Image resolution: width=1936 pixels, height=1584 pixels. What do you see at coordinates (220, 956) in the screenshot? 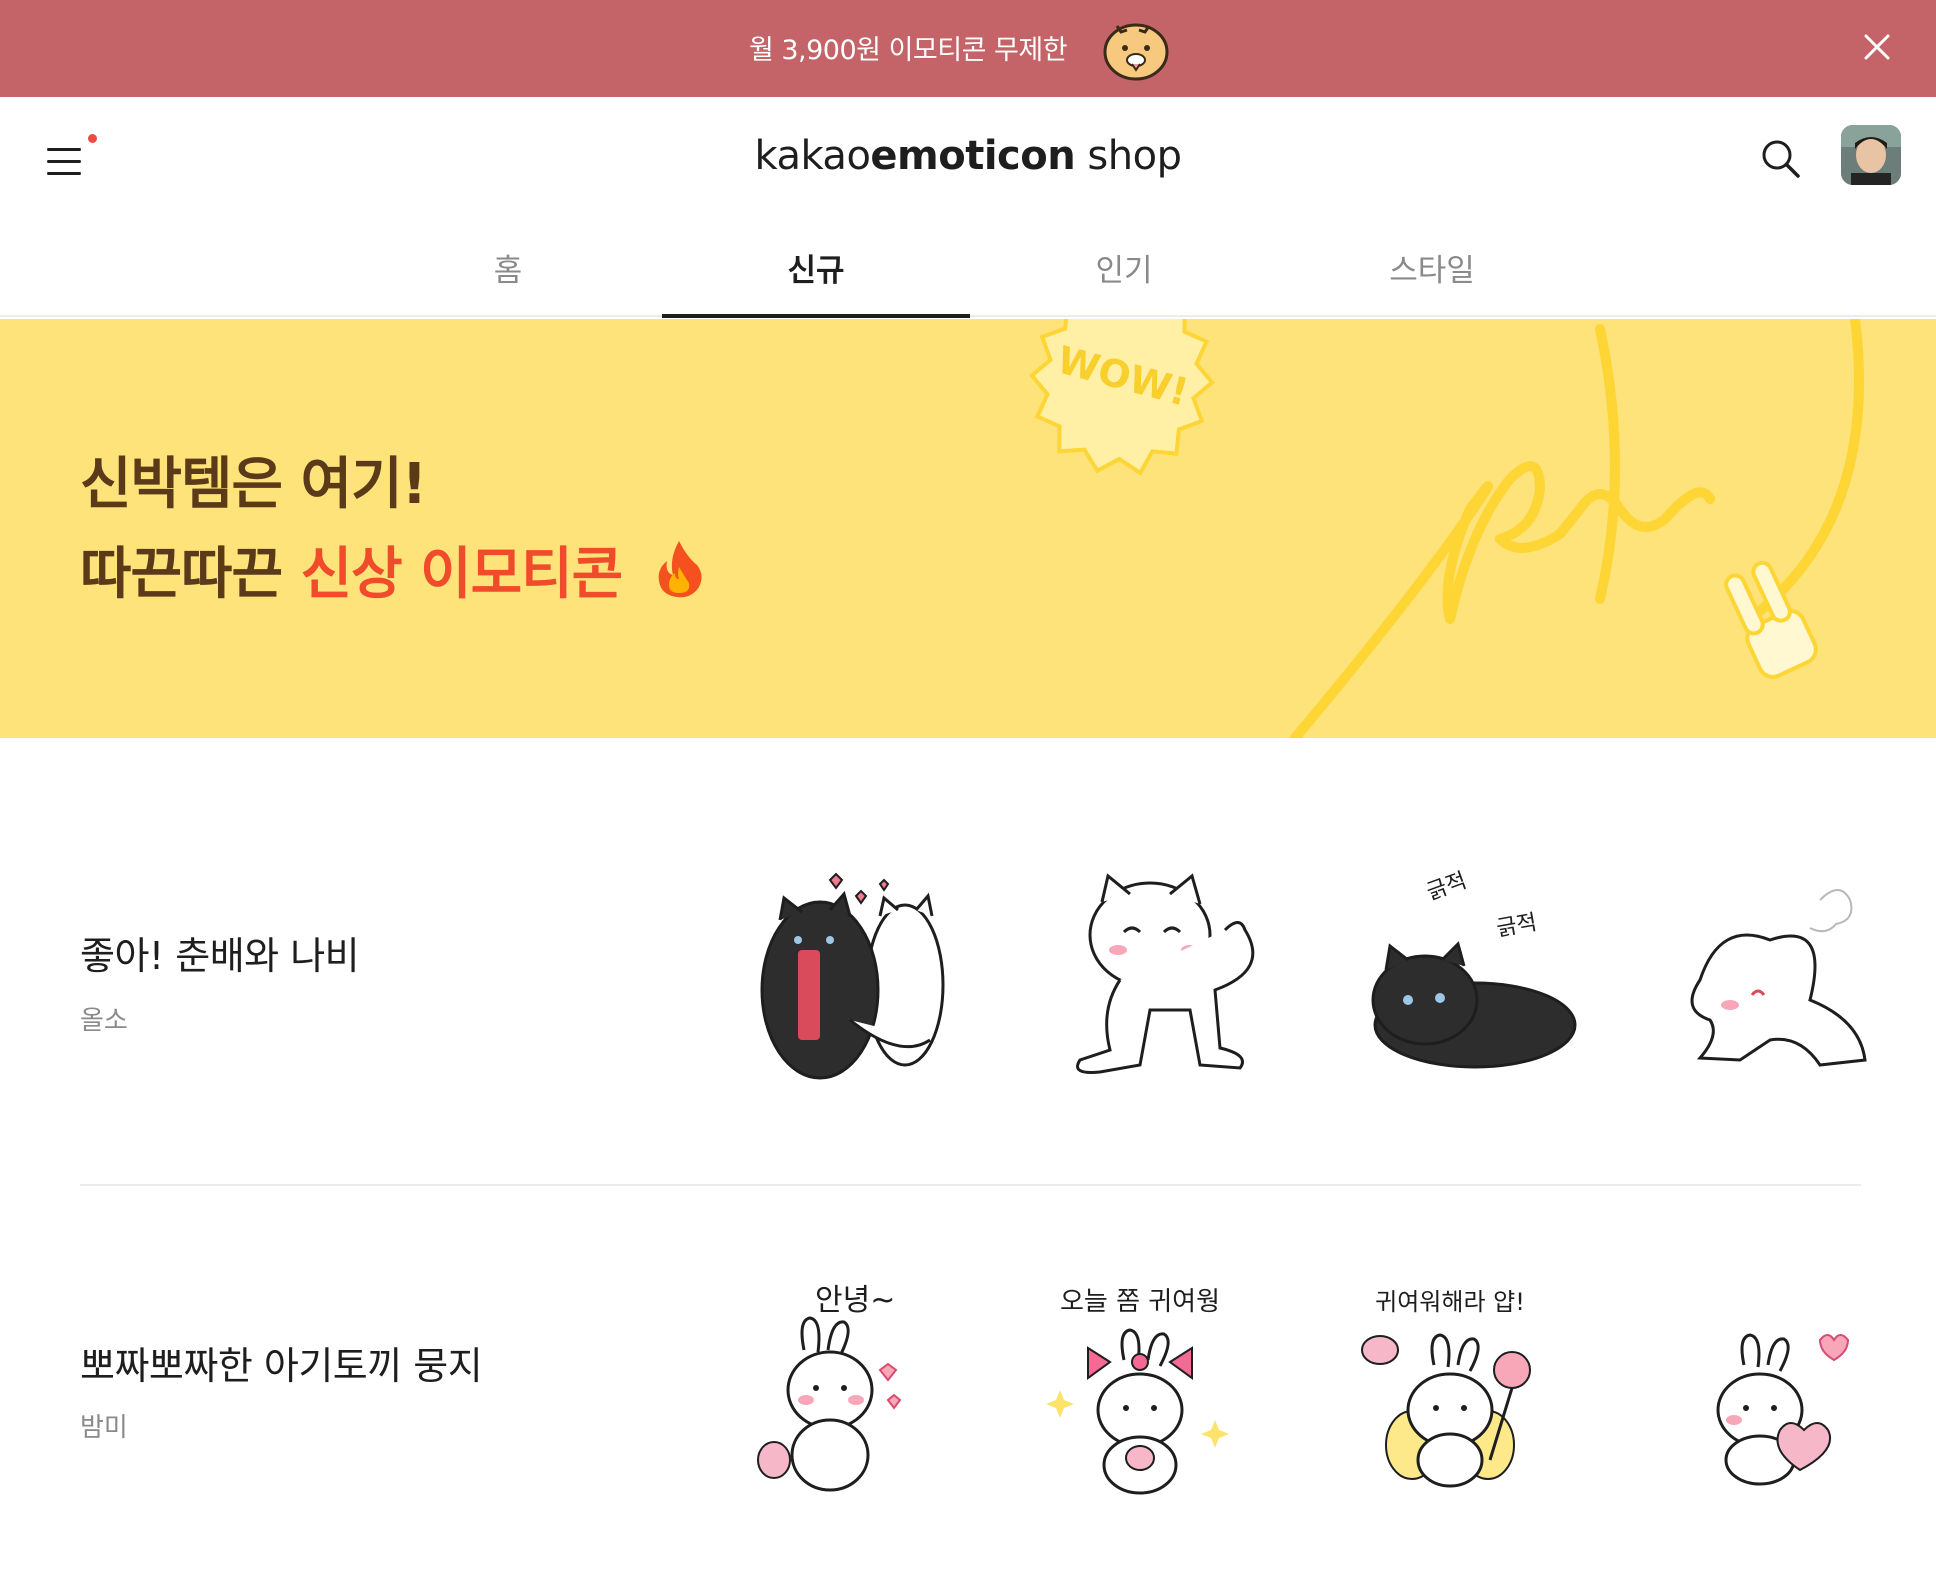
I see `item-title: 좋아! 춘배와 나비` at bounding box center [220, 956].